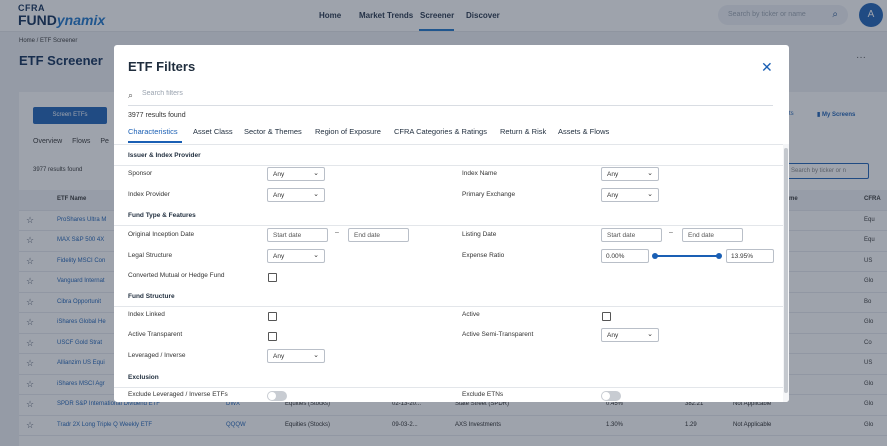 Image resolution: width=887 pixels, height=446 pixels. What do you see at coordinates (161, 234) in the screenshot?
I see `inception-date-label: Original Inception Date` at bounding box center [161, 234].